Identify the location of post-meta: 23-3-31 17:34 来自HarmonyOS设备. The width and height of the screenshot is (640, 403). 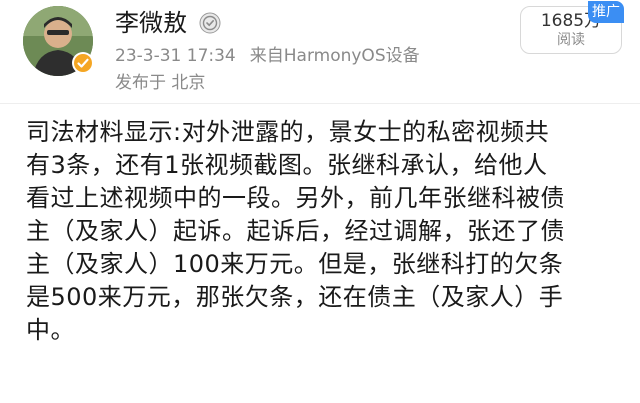
(267, 56).